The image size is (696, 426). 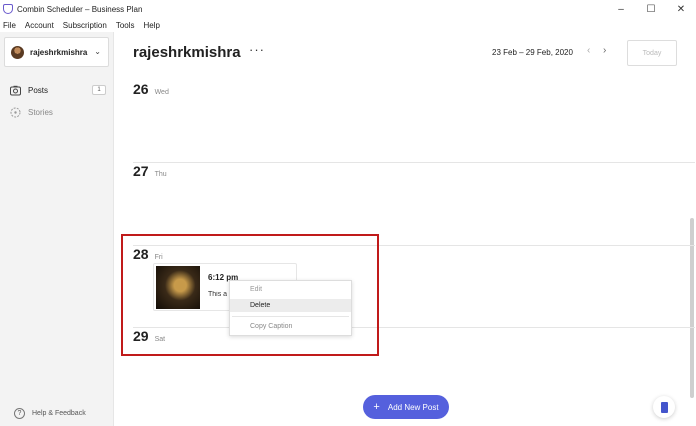 What do you see at coordinates (604, 50) in the screenshot?
I see `next-week-button: ›` at bounding box center [604, 50].